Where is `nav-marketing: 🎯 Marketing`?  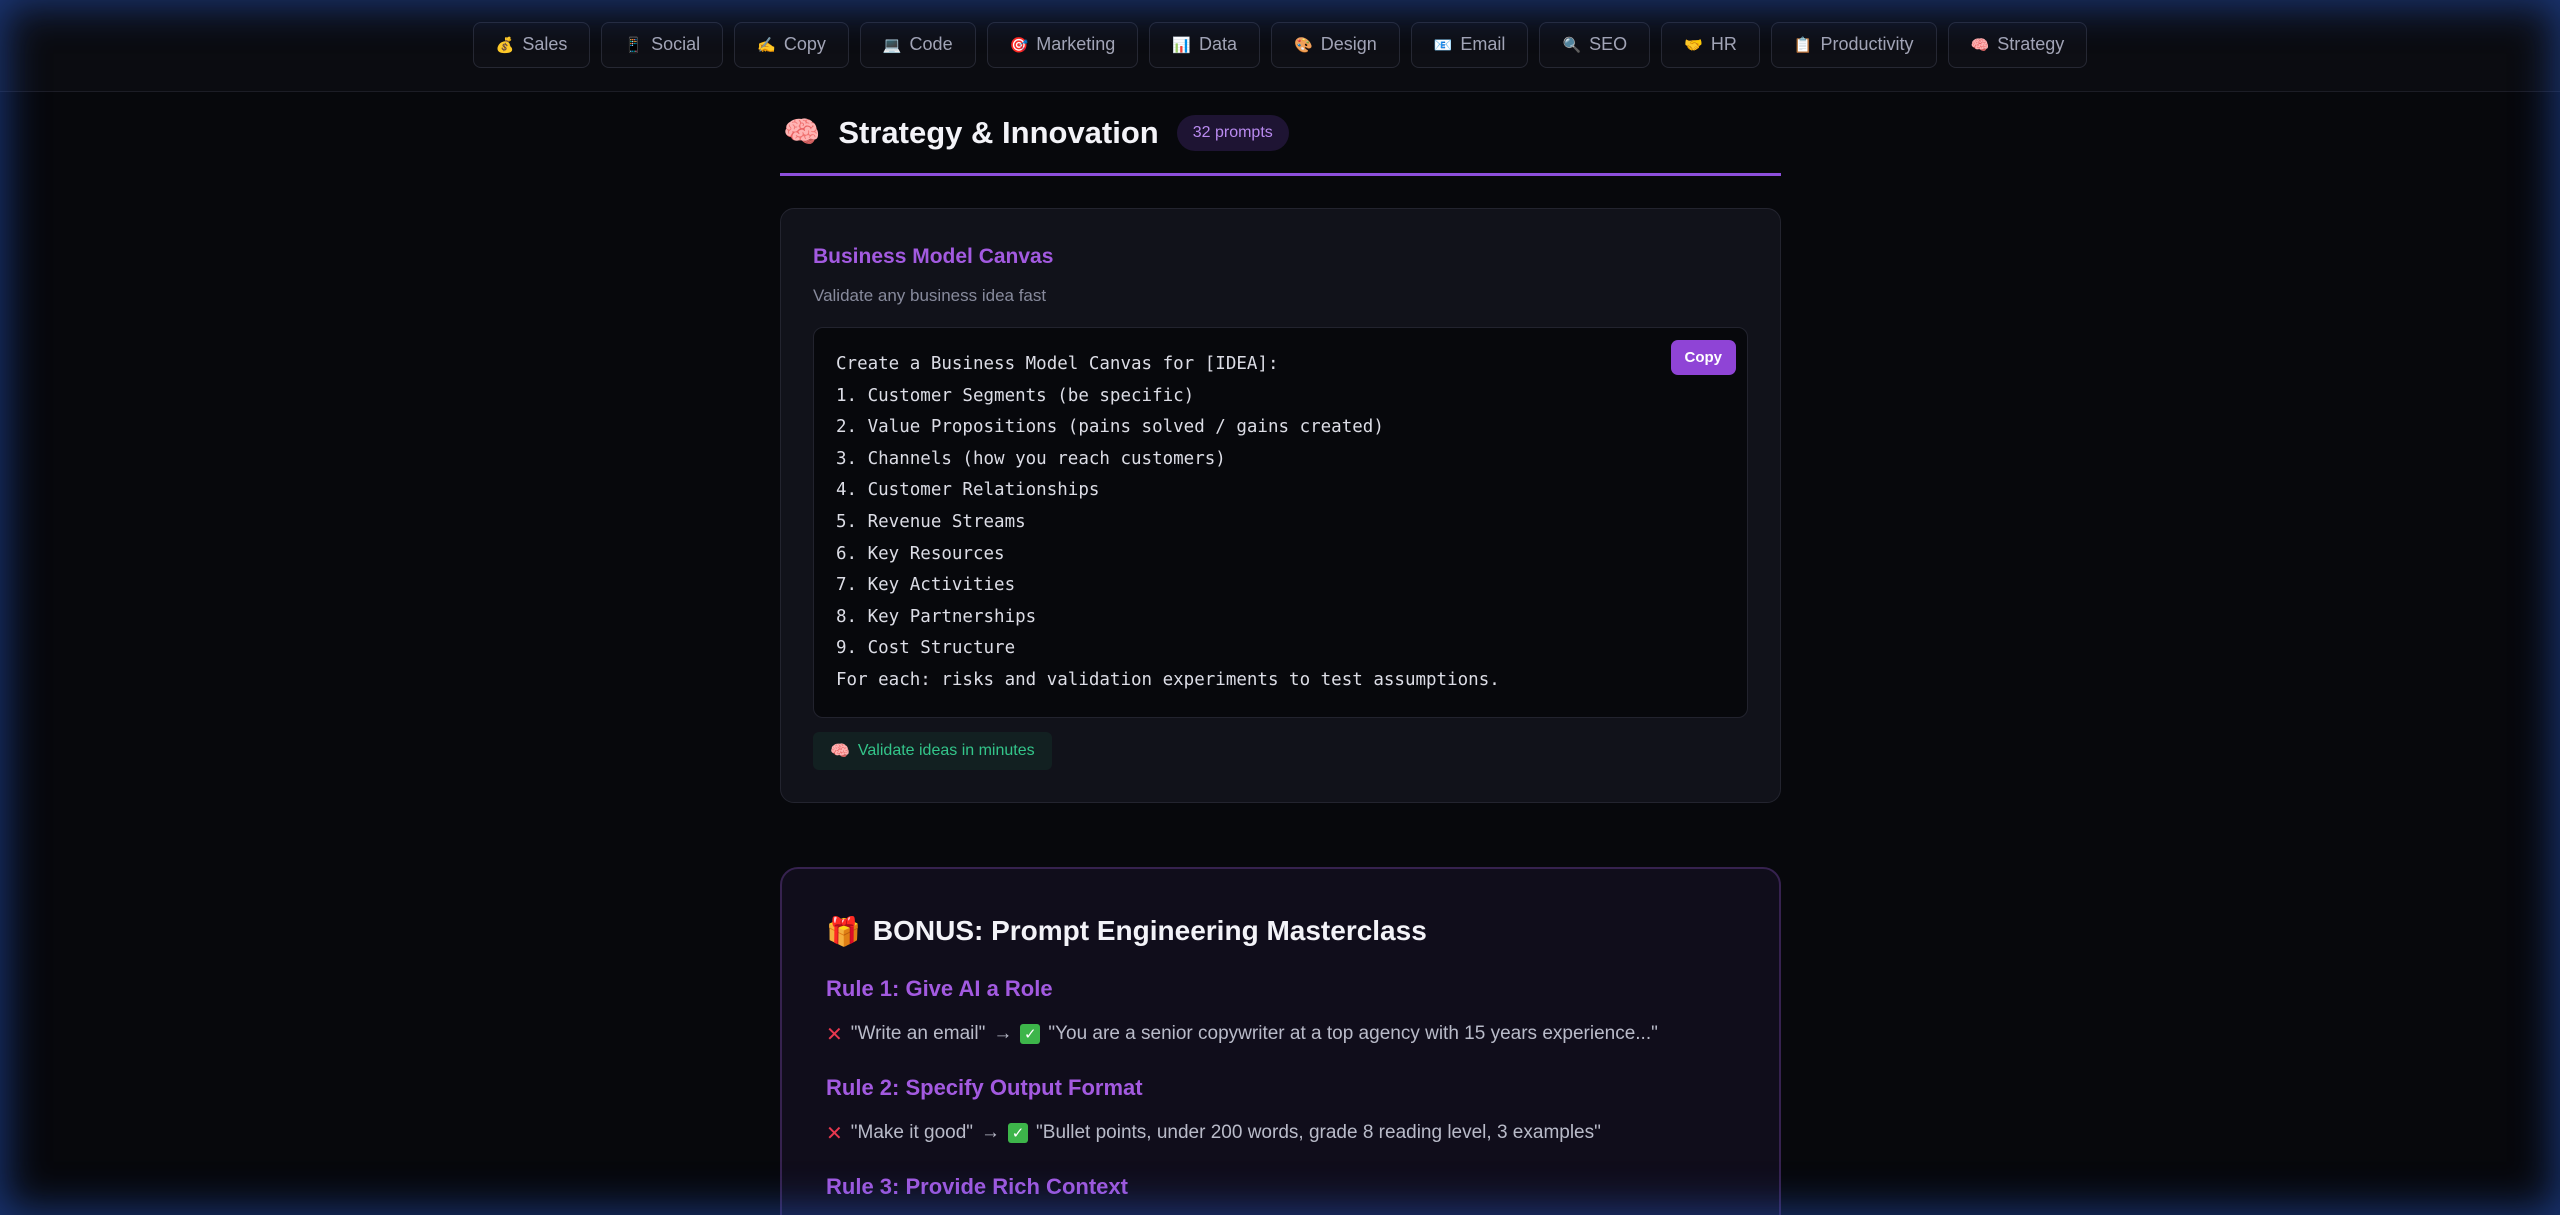 nav-marketing: 🎯 Marketing is located at coordinates (1062, 44).